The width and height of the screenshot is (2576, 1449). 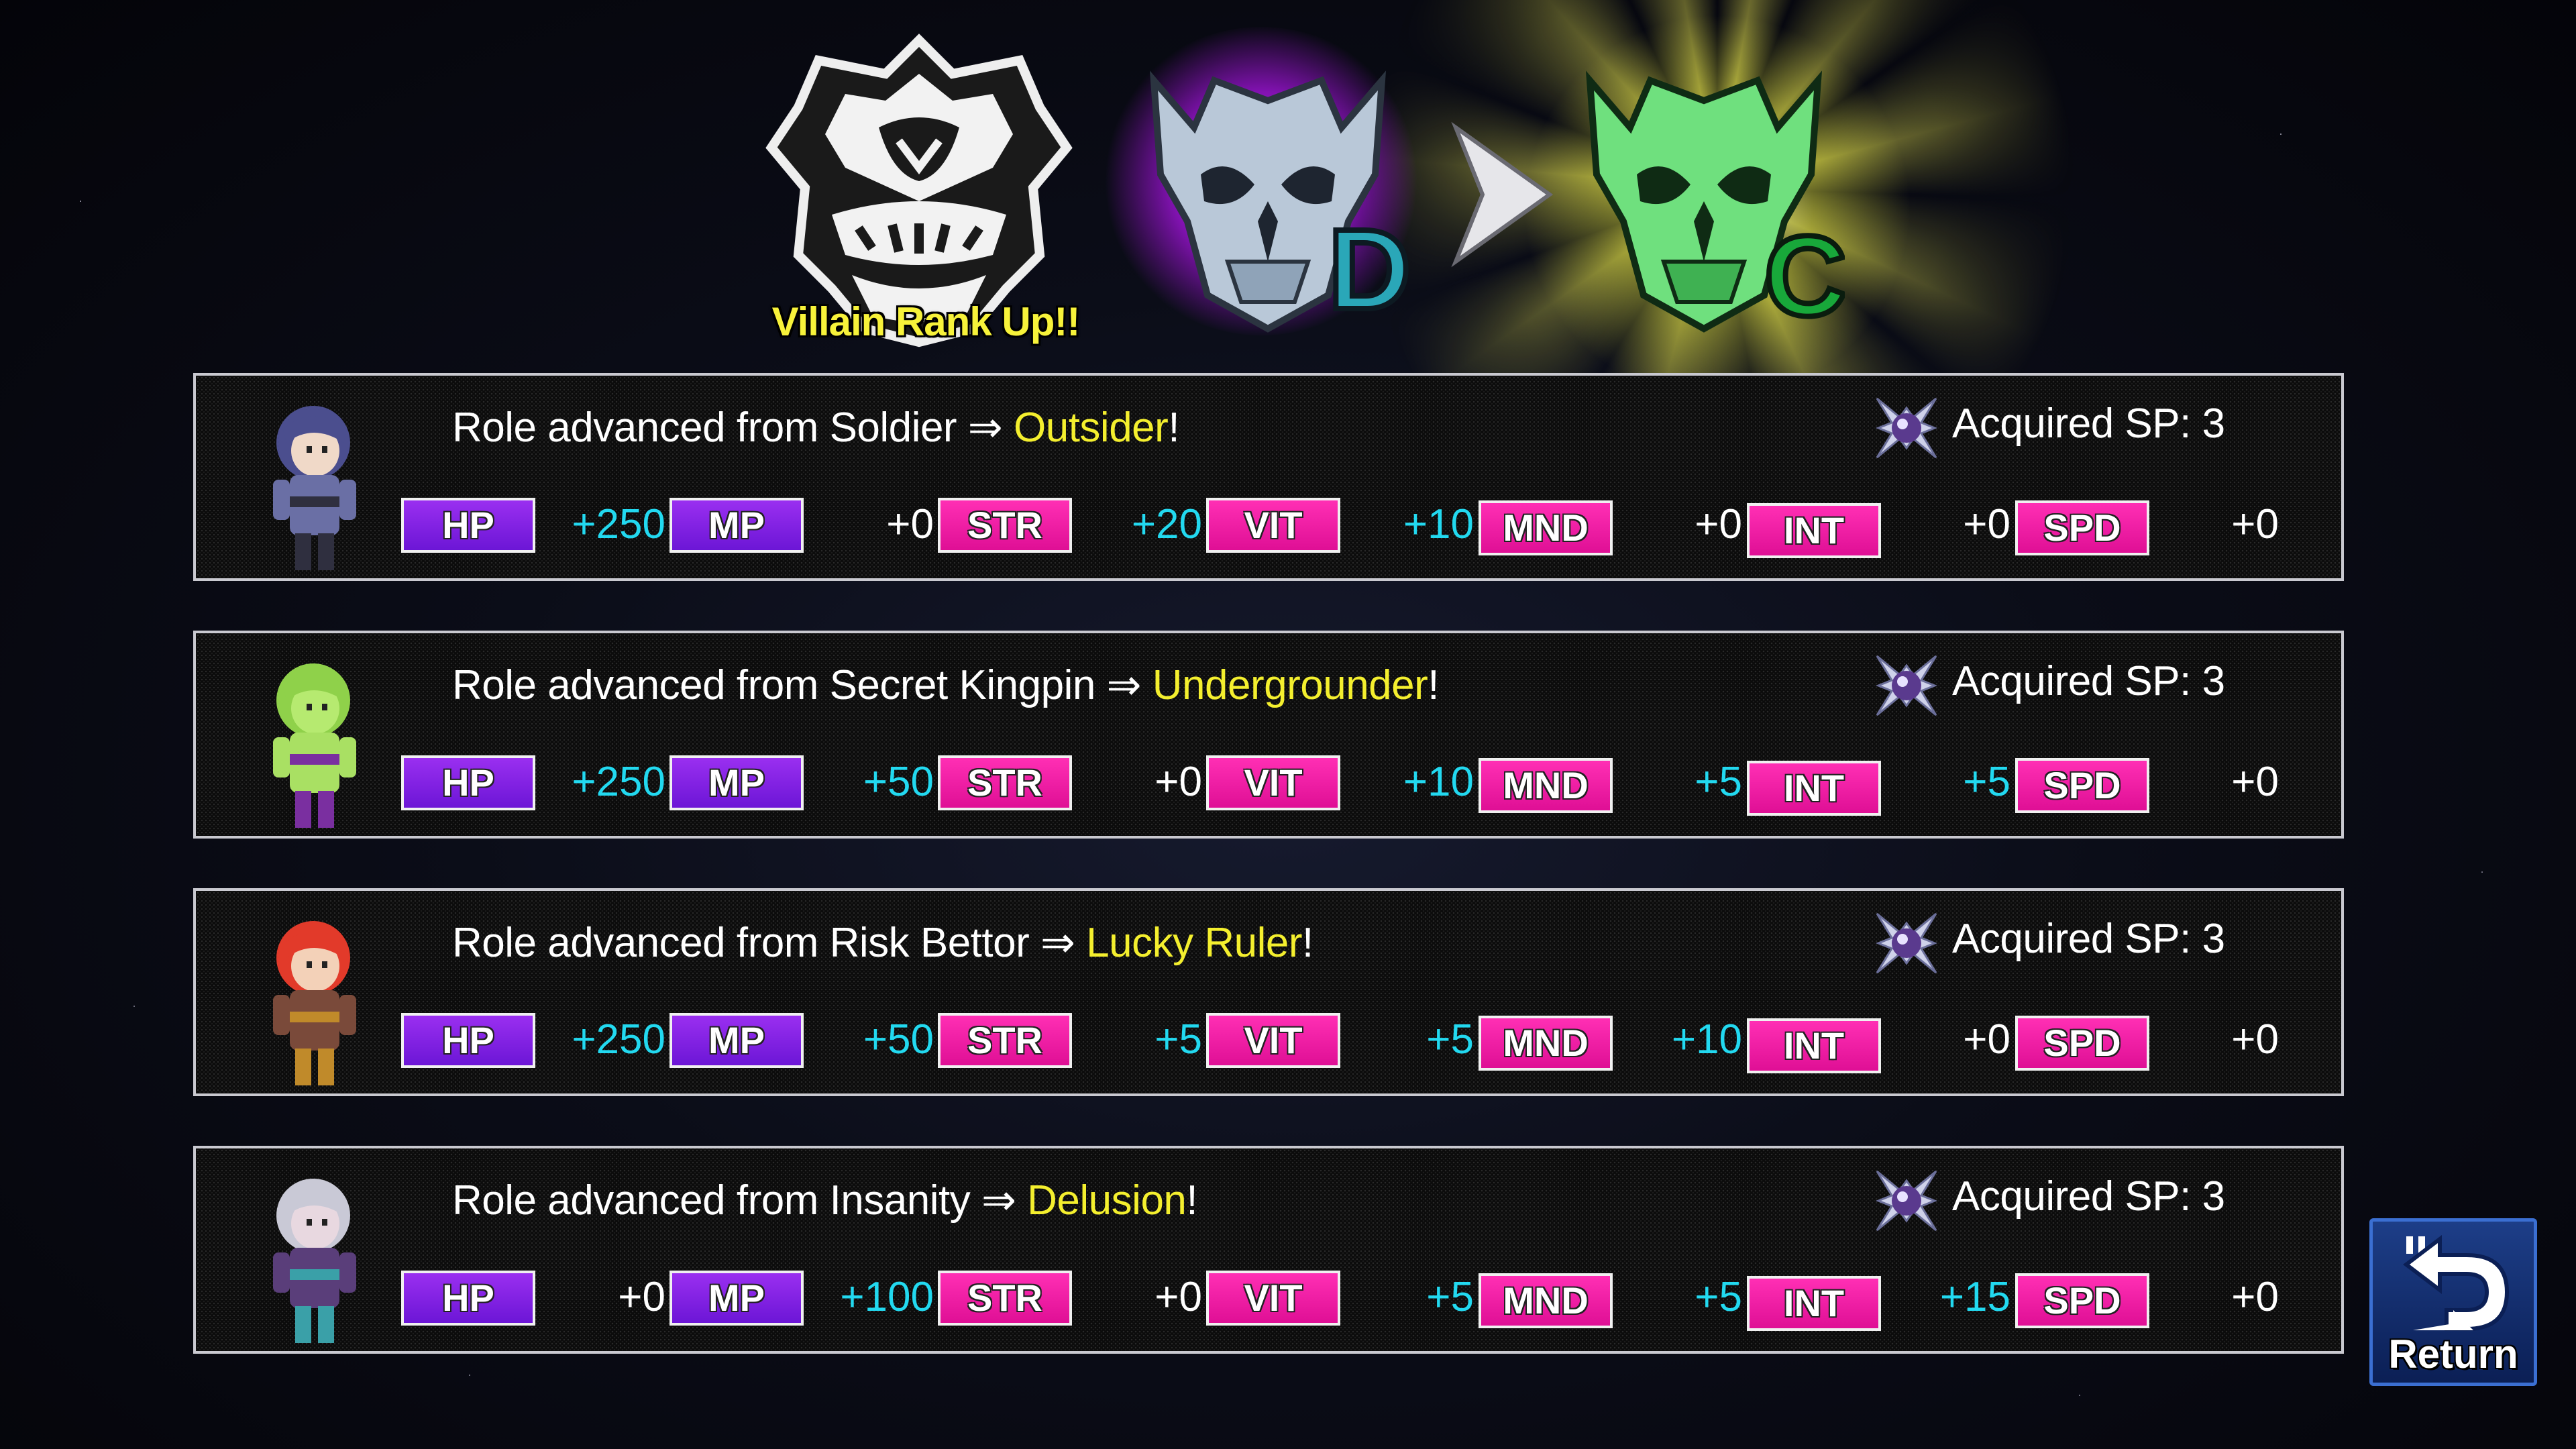 I want to click on return-button: Return, so click(x=2453, y=1302).